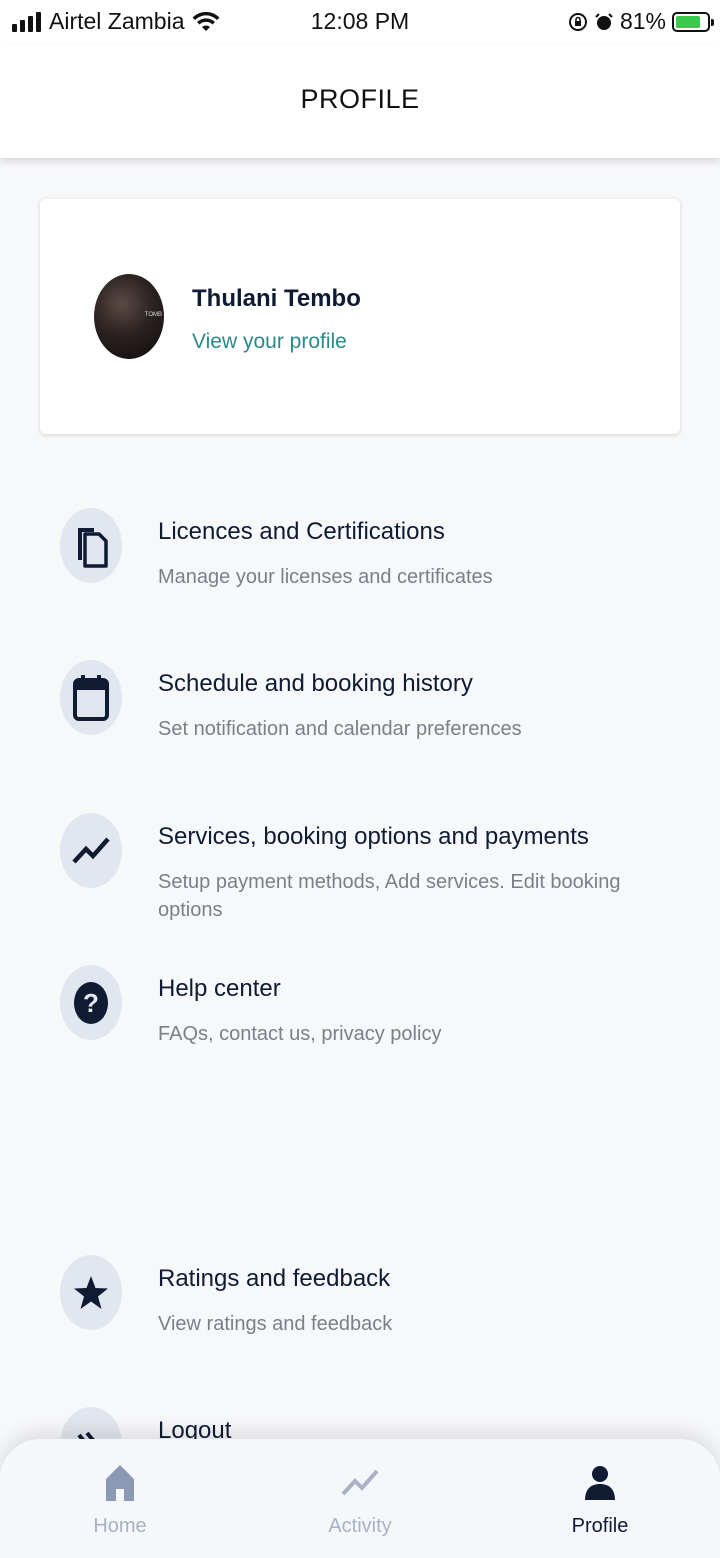 Image resolution: width=720 pixels, height=1558 pixels. What do you see at coordinates (274, 1278) in the screenshot?
I see `menu-title: Ratings and feedback` at bounding box center [274, 1278].